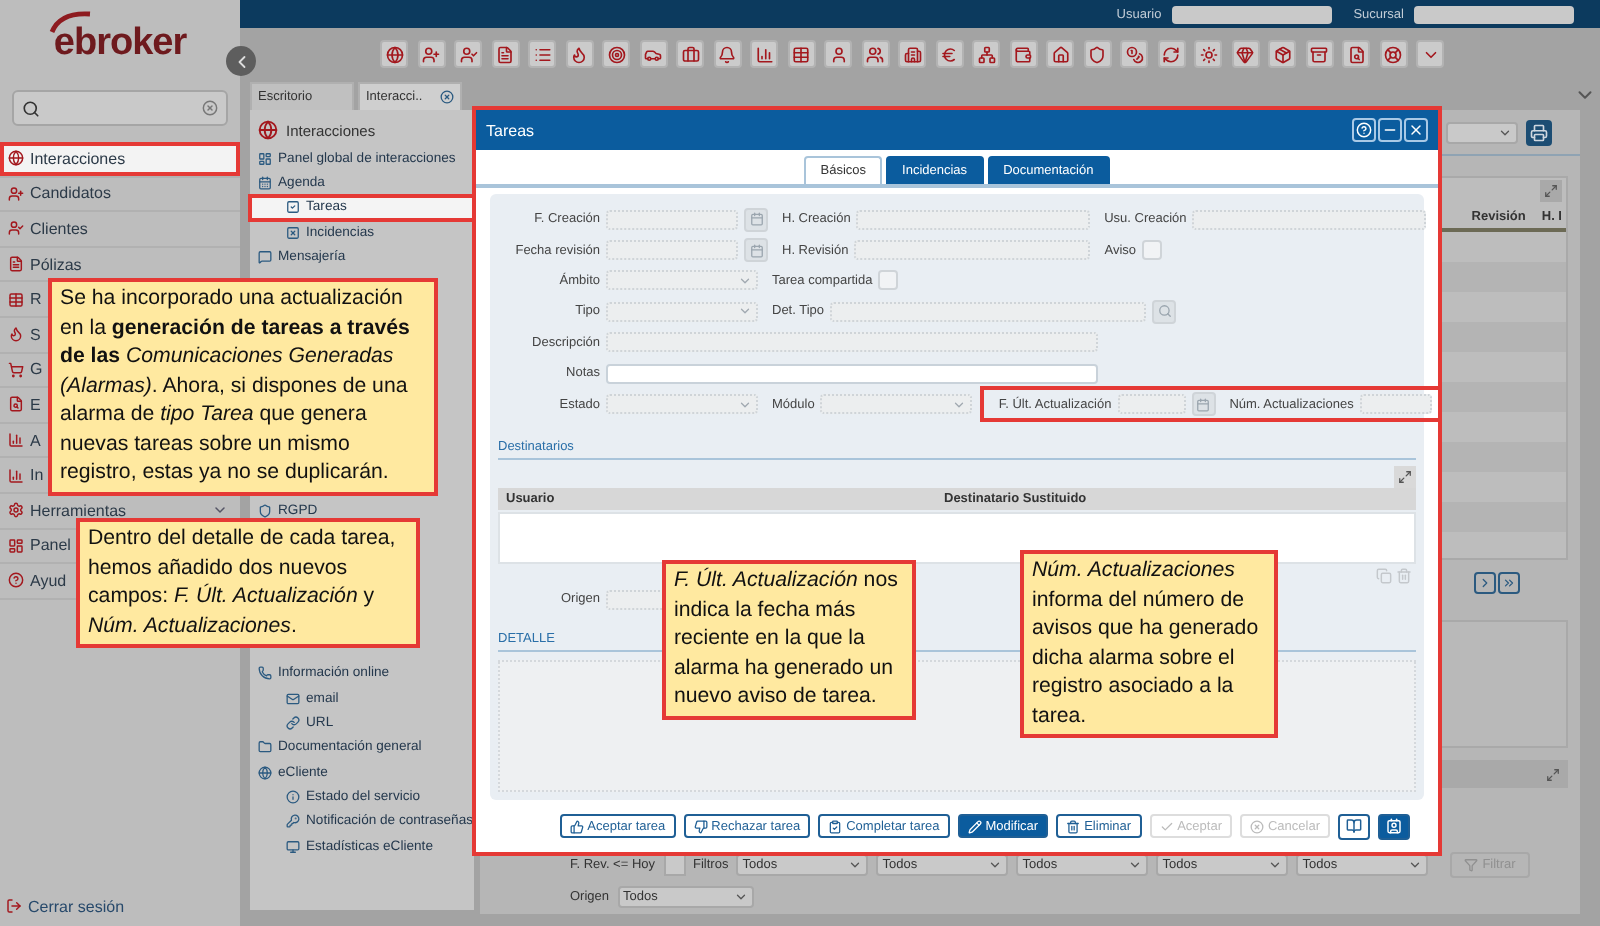  I want to click on message-icon, so click(265, 256).